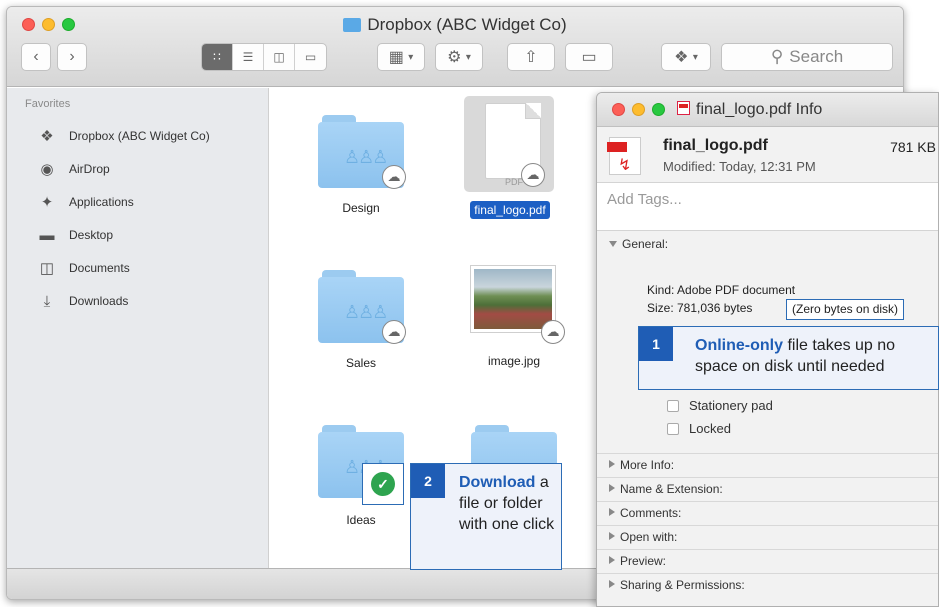 The image size is (939, 607). I want to click on info-title: final_logo.pdf Info, so click(749, 110).